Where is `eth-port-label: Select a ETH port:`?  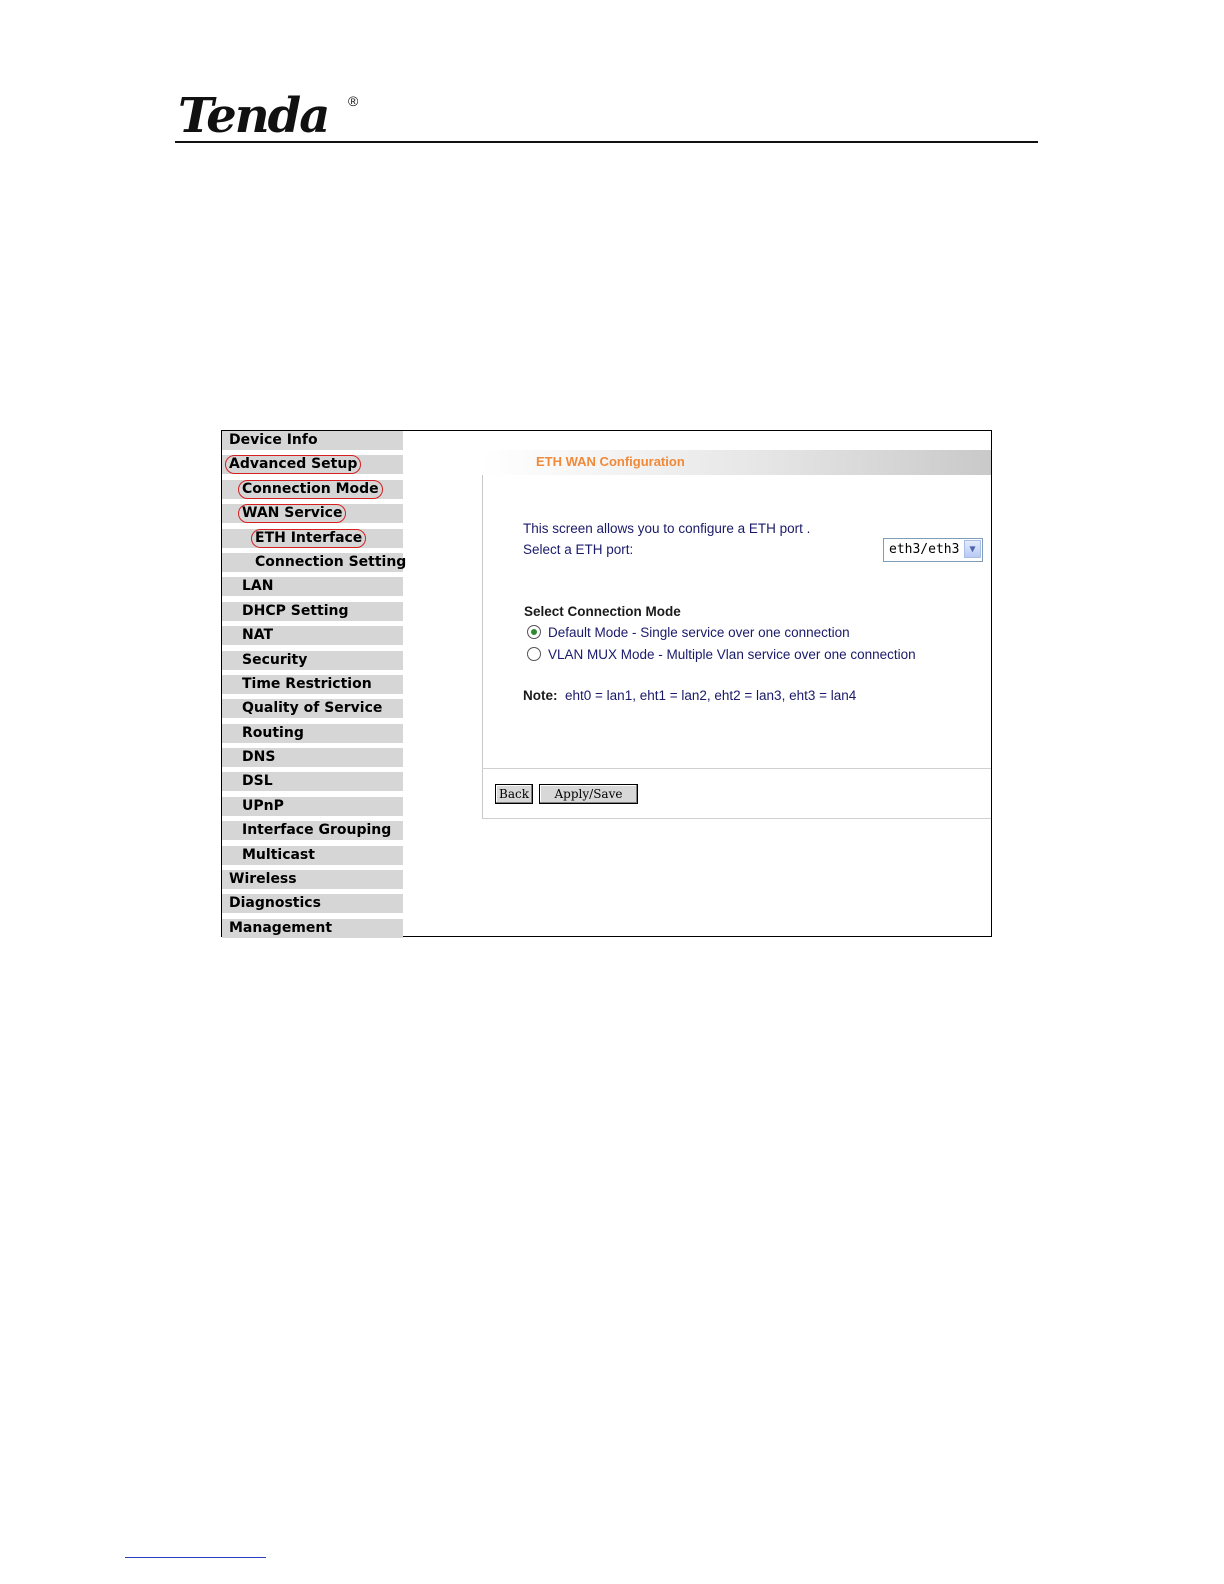 eth-port-label: Select a ETH port: is located at coordinates (578, 549).